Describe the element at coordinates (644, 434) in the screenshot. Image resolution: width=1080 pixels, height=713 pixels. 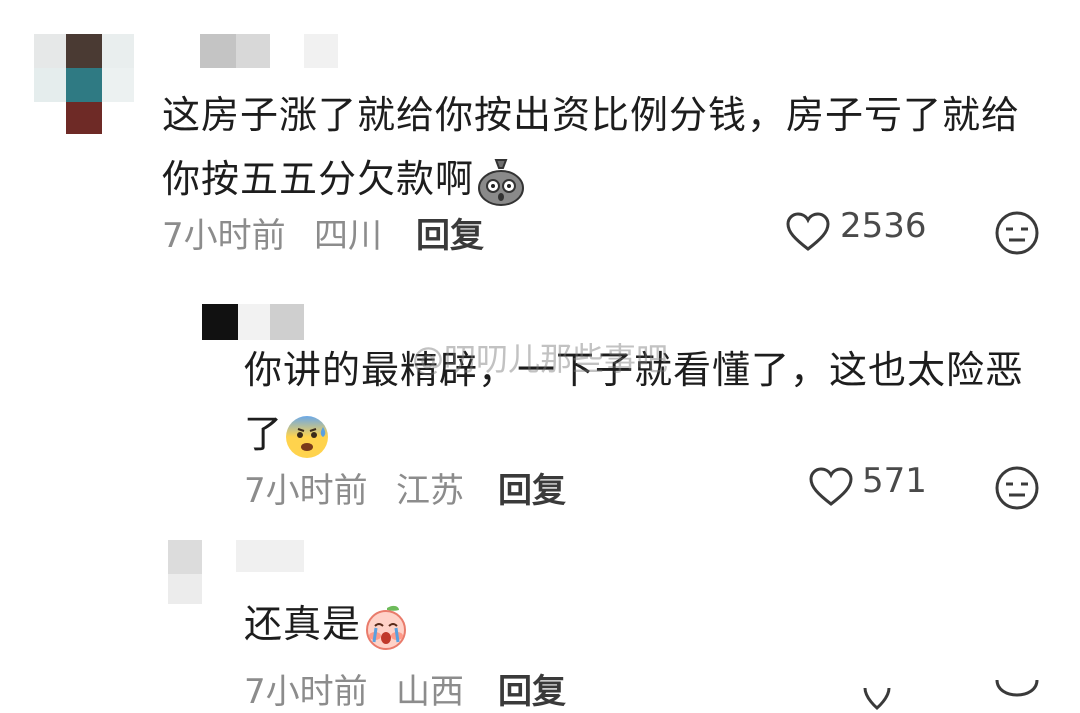
I see `comment-line: 了` at that location.